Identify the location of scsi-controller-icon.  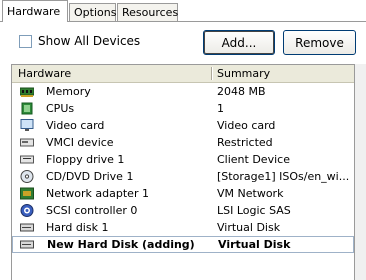
(27, 210).